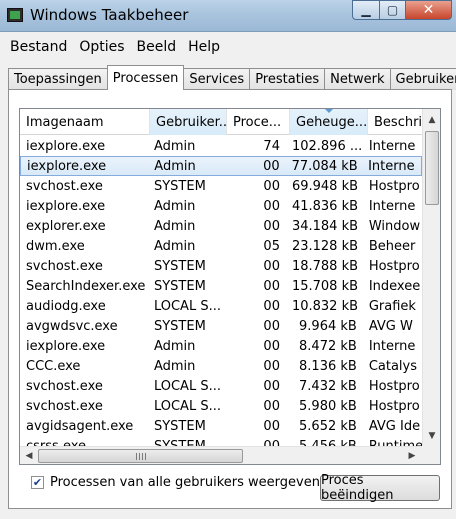  What do you see at coordinates (324, 166) in the screenshot?
I see `cell-memory: 77.084 kB` at bounding box center [324, 166].